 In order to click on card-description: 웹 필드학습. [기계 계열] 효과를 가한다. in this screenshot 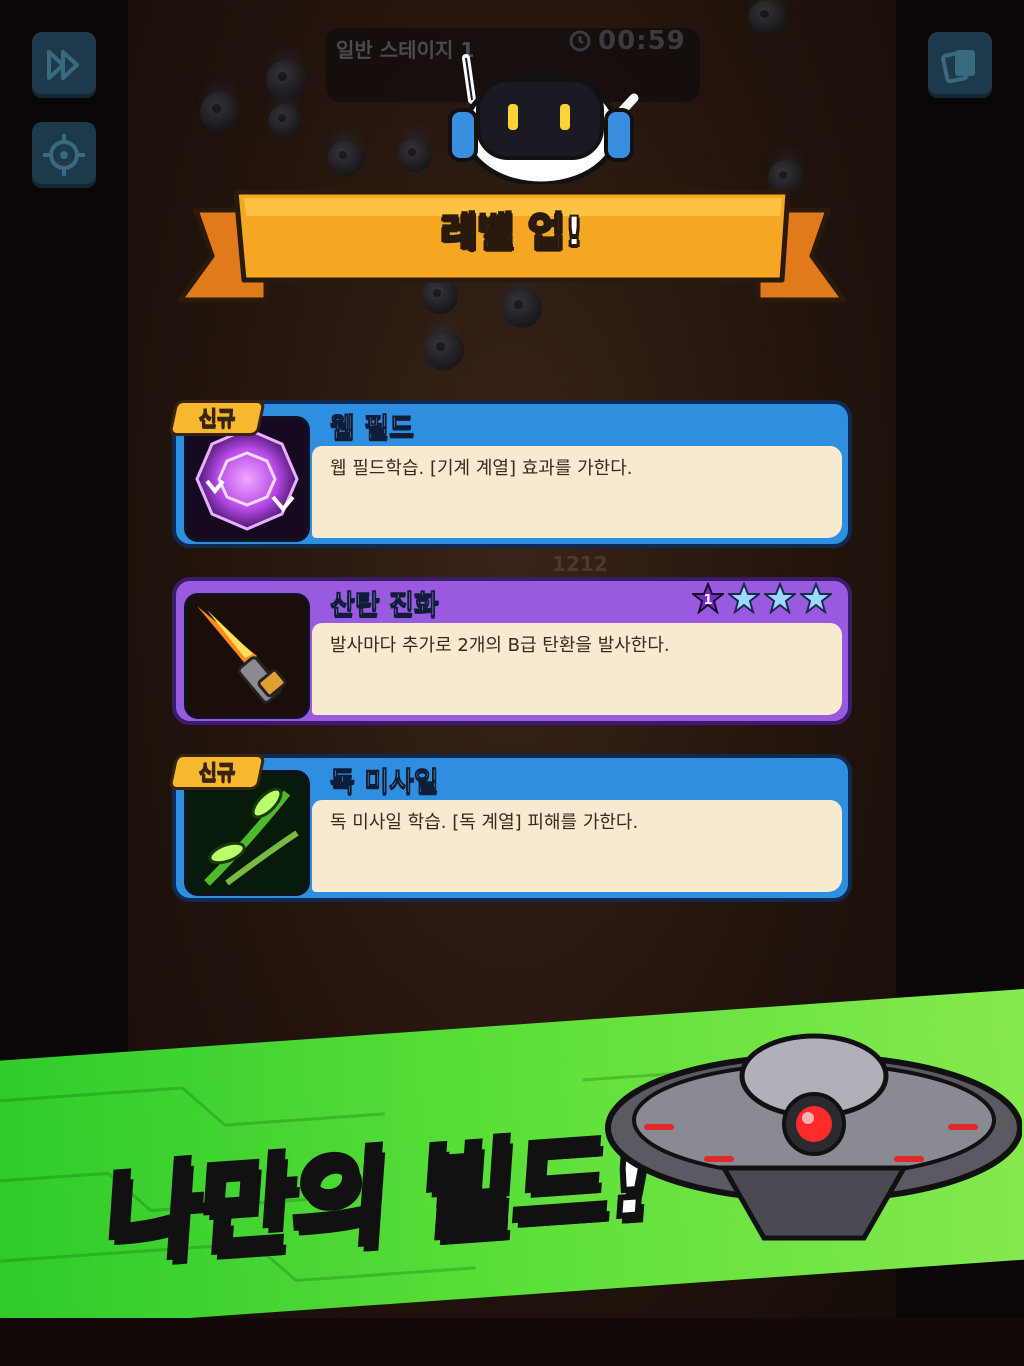, I will do `click(481, 468)`.